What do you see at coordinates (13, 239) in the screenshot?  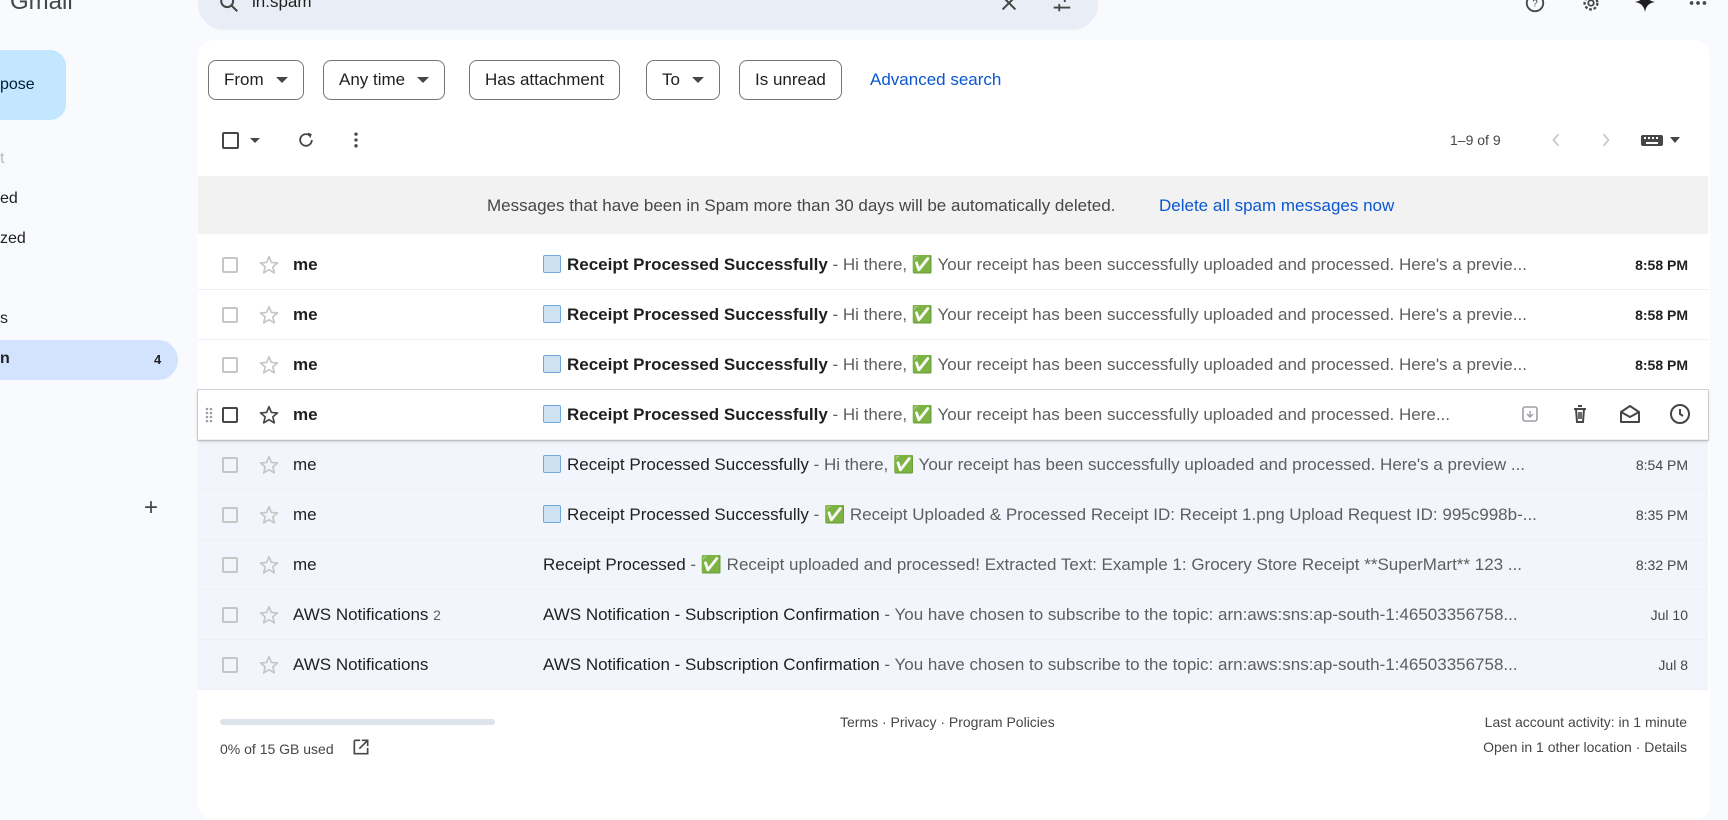 I see `sidebar-item-label: zed` at bounding box center [13, 239].